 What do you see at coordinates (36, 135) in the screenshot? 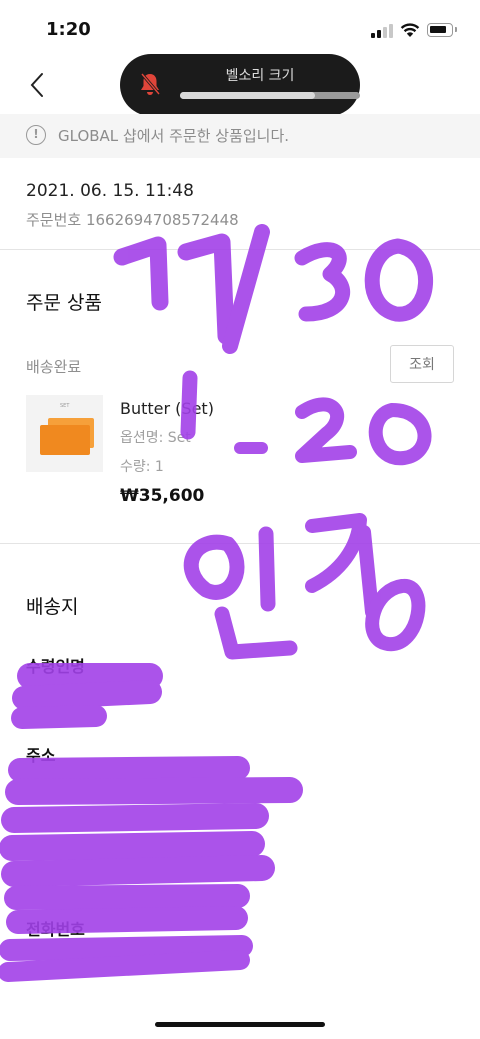
I see `info-icon: !` at bounding box center [36, 135].